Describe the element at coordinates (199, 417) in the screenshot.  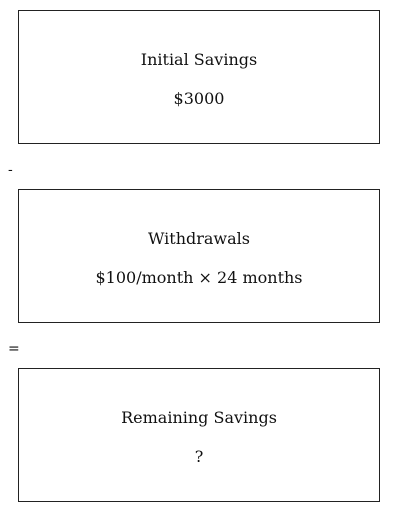
I see `remaining-savings-title: Remaining Savings` at that location.